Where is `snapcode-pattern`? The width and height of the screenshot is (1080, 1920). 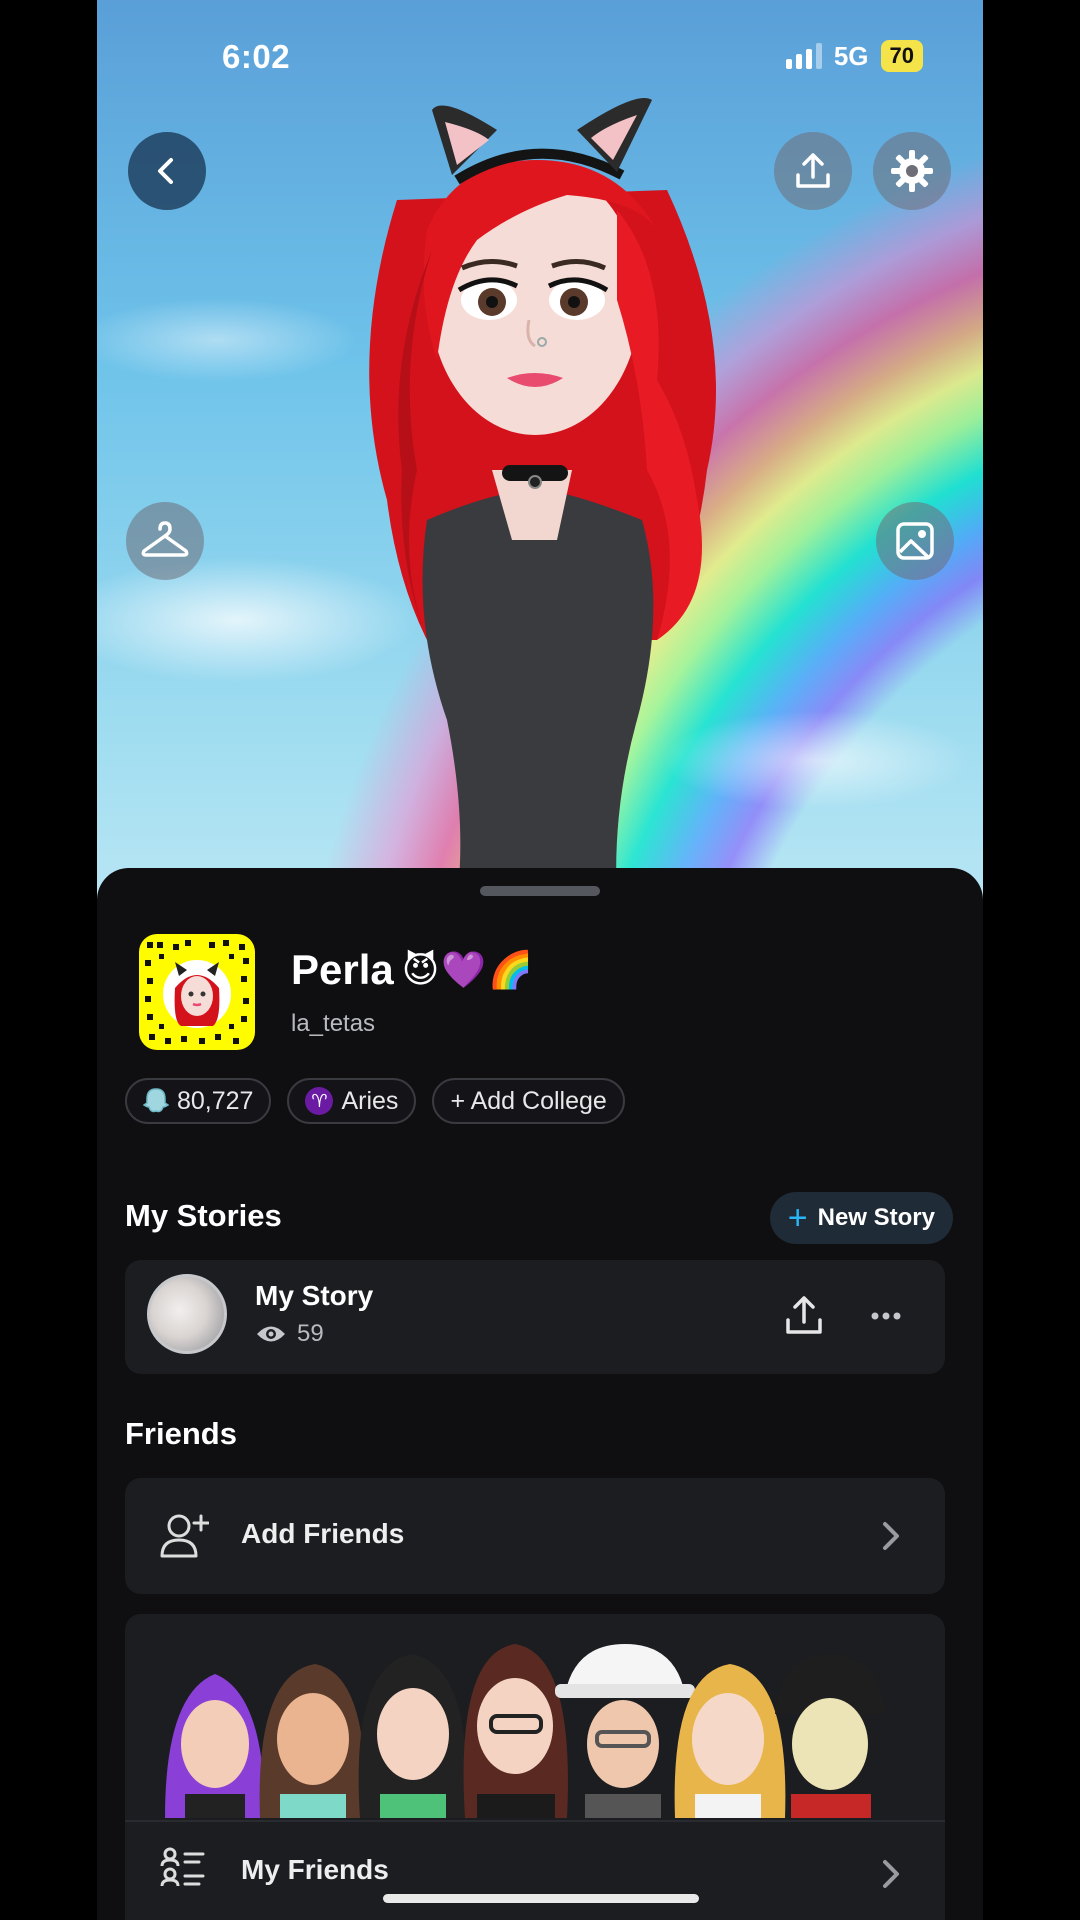 snapcode-pattern is located at coordinates (197, 992).